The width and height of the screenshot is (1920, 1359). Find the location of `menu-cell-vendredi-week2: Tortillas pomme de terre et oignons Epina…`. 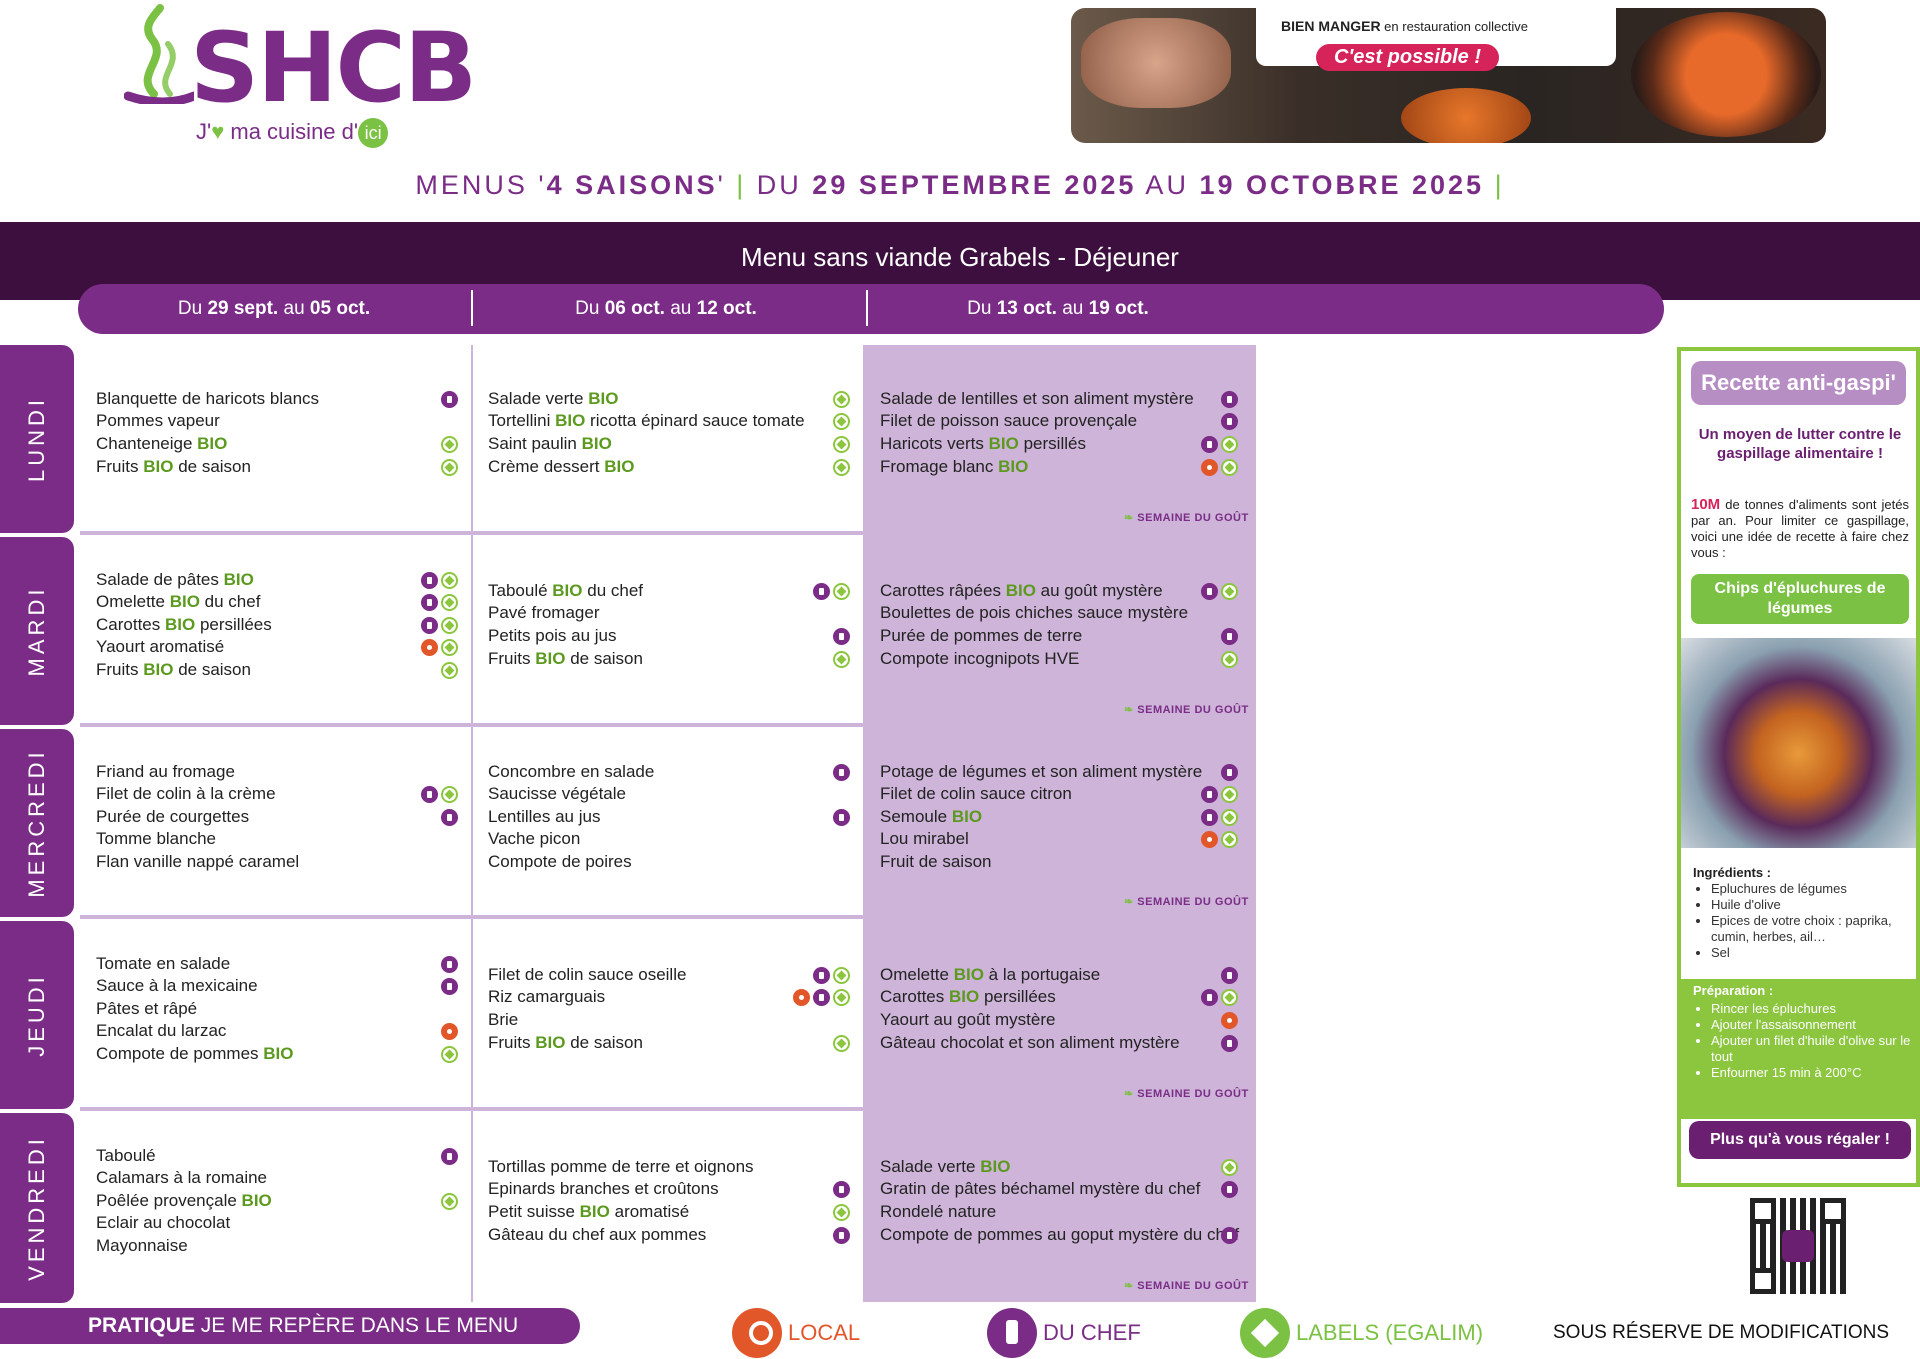

menu-cell-vendredi-week2: Tortillas pomme de terre et oignons Epina… is located at coordinates (675, 1201).